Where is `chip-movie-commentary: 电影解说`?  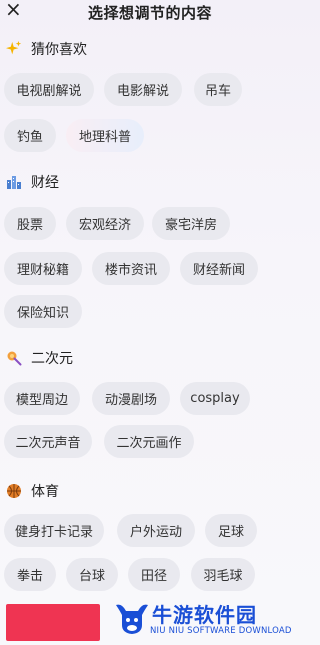 chip-movie-commentary: 电影解说 is located at coordinates (143, 89).